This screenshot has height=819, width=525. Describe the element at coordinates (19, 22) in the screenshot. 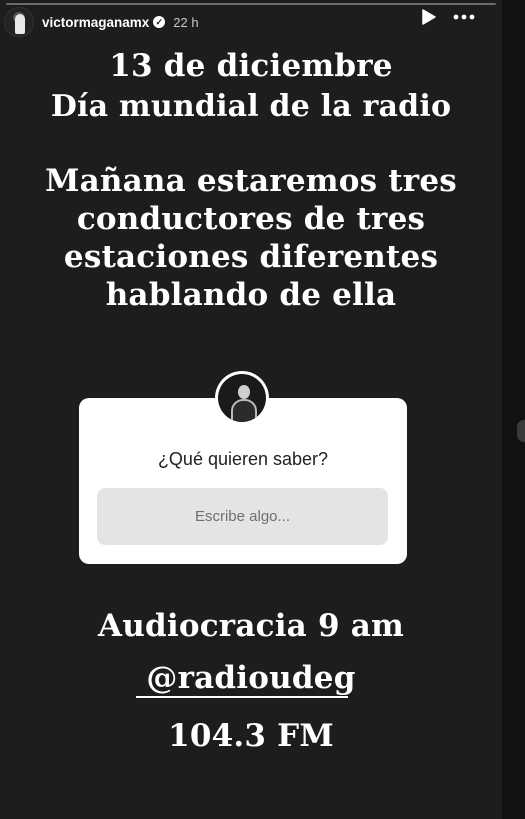

I see `profile-avatar` at that location.